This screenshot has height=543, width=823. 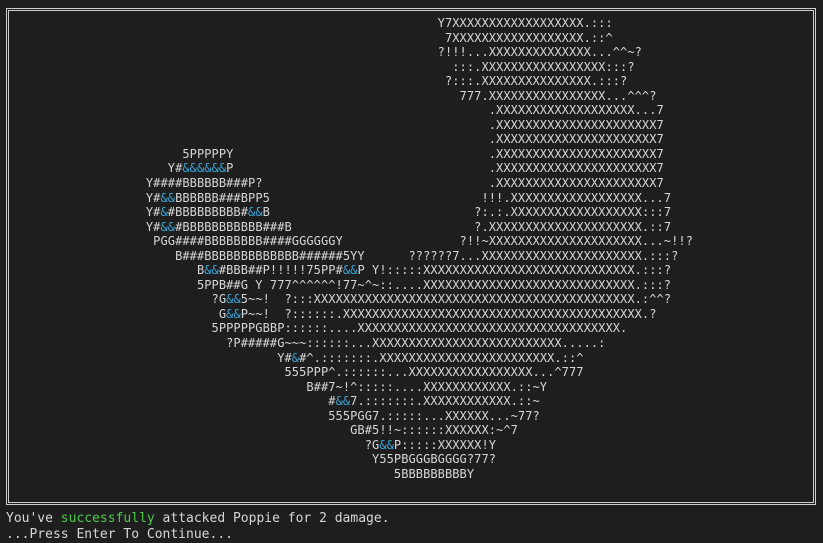 I want to click on message-success-word: successfully, so click(x=107, y=518).